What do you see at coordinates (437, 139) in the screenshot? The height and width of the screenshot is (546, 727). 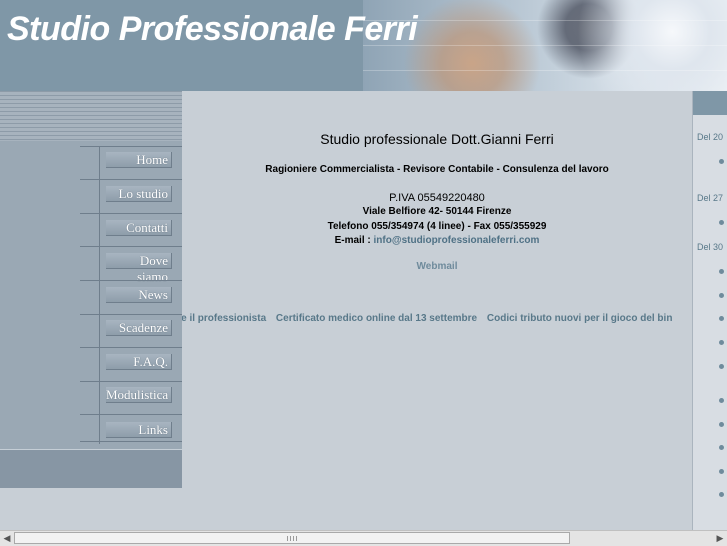 I see `studio-title: Studio professionale Dott.Gianni Ferri` at bounding box center [437, 139].